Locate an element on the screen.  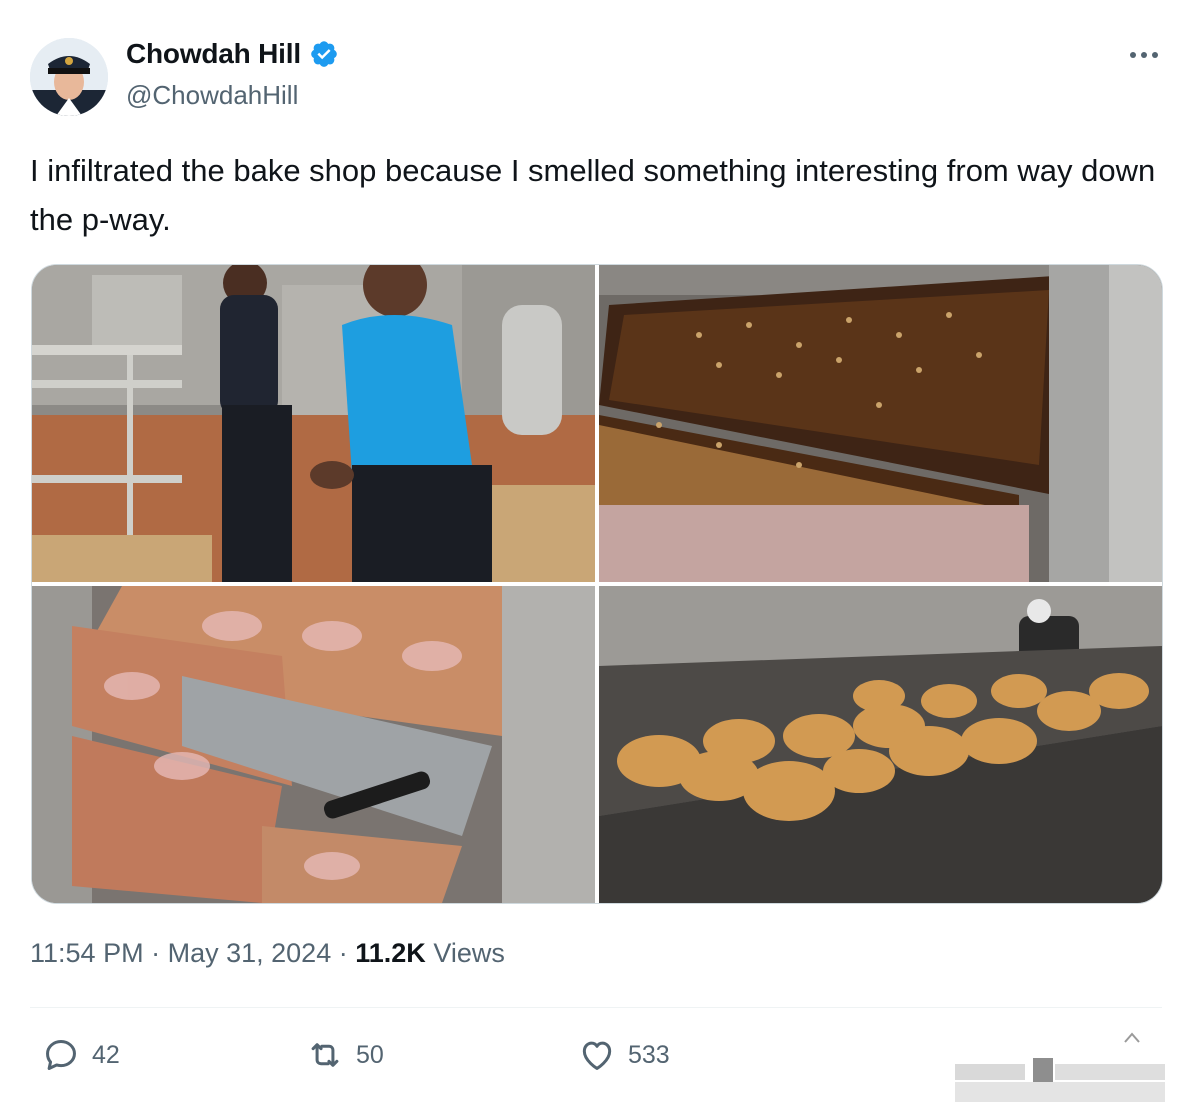
reply-count: 42 is located at coordinates (106, 1054).